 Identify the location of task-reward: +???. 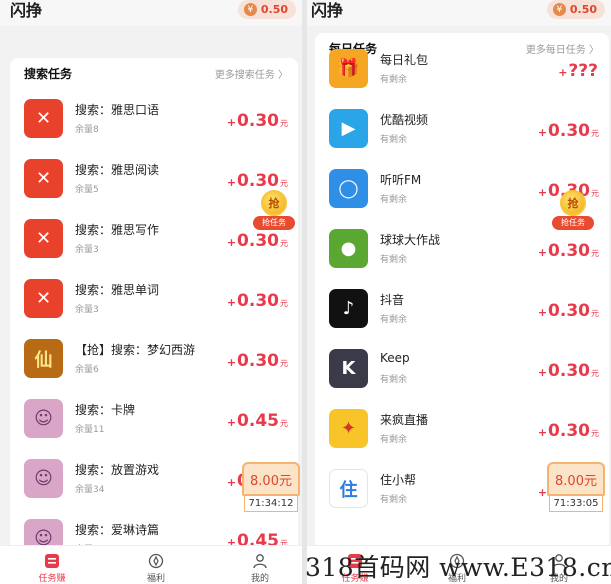
(578, 71).